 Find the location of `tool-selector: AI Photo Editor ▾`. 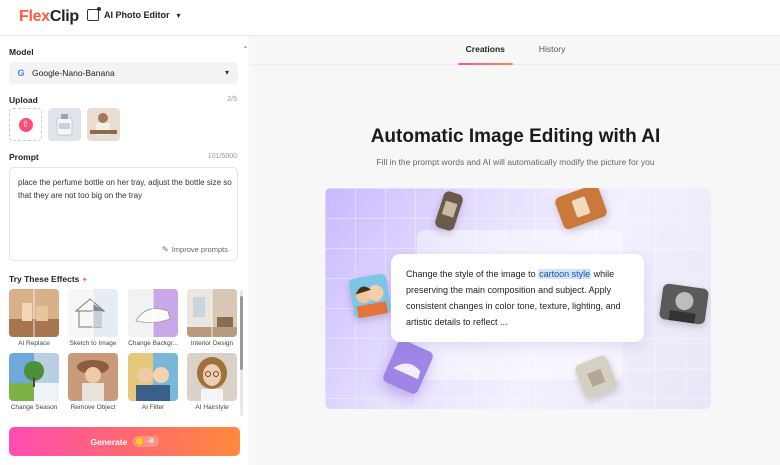

tool-selector: AI Photo Editor ▾ is located at coordinates (134, 14).